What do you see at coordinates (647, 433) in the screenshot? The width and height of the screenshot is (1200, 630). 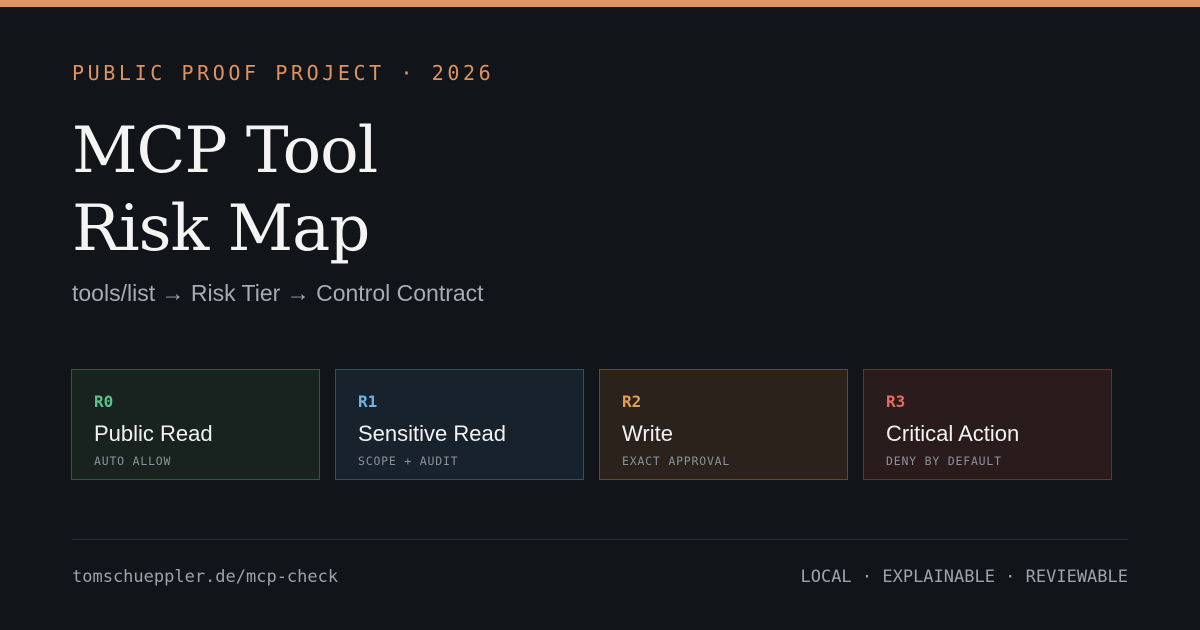 I see `tier-name: Write` at bounding box center [647, 433].